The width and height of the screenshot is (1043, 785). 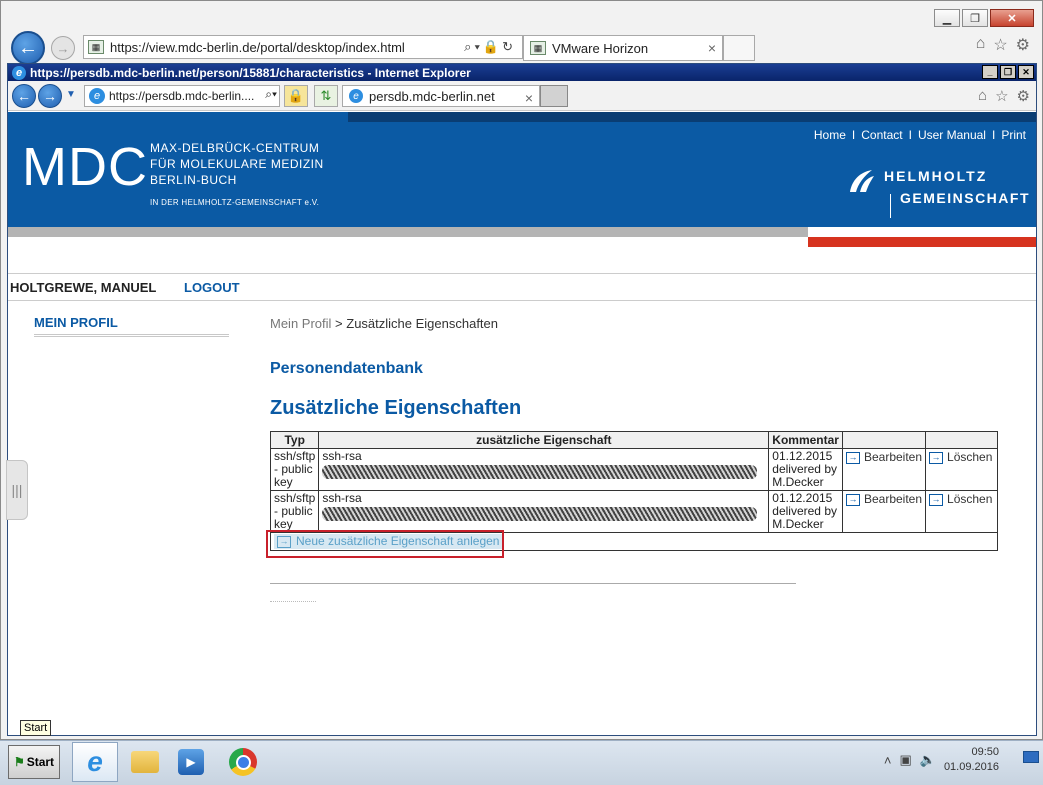 I want to click on highlight-box, so click(x=385, y=544).